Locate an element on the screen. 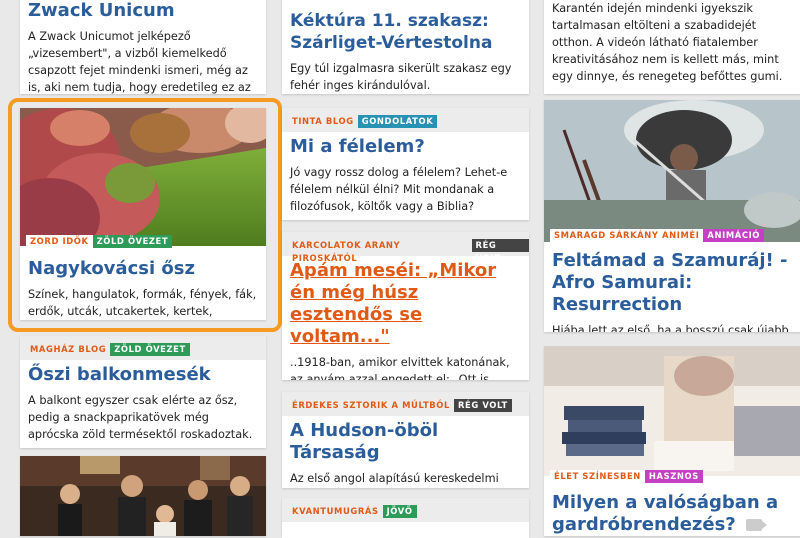 This screenshot has width=800, height=538. tag-row: ÉLET SZÍNESBEN HASZNOS is located at coordinates (626, 476).